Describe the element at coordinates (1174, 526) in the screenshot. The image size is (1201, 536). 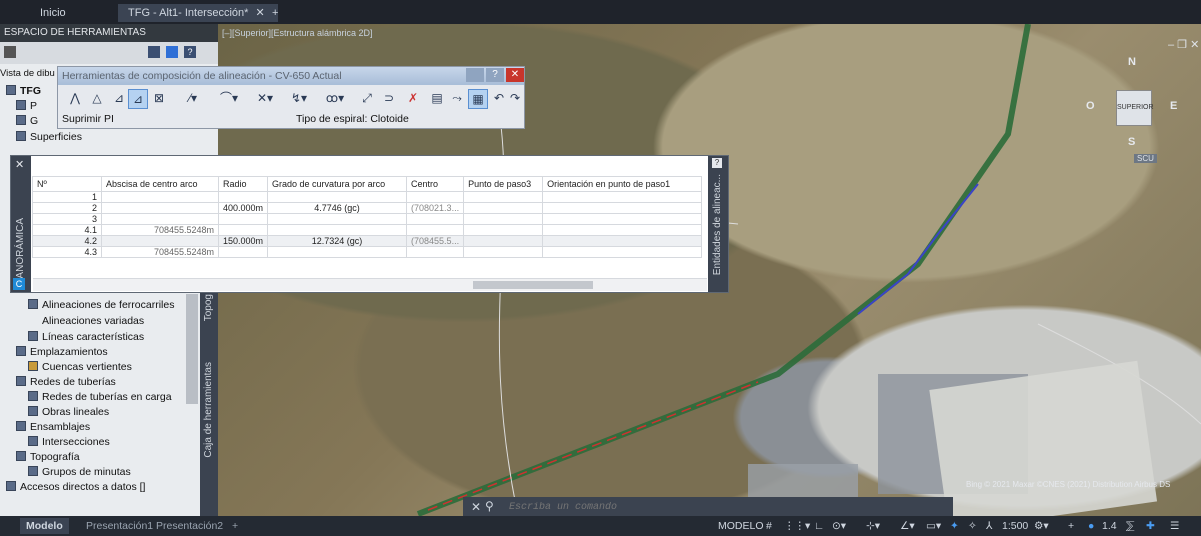
I see `customize-icon: ☰` at that location.